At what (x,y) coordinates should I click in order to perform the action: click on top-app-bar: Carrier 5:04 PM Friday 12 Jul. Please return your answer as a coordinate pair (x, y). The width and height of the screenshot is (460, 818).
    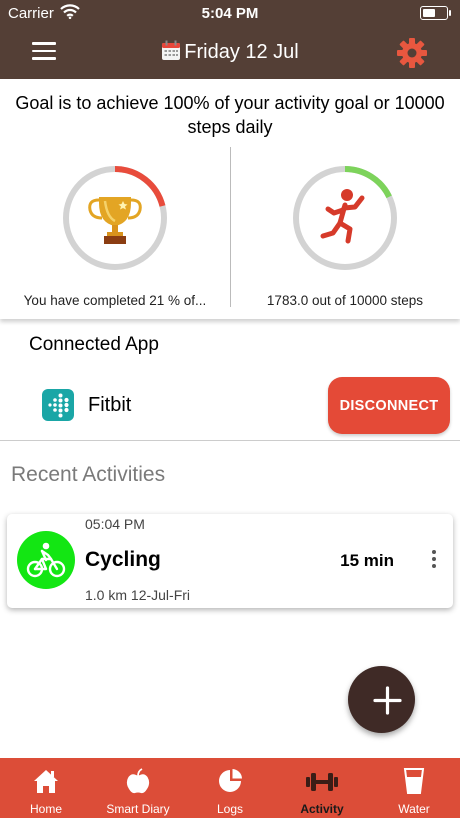
    Looking at the image, I should click on (230, 39).